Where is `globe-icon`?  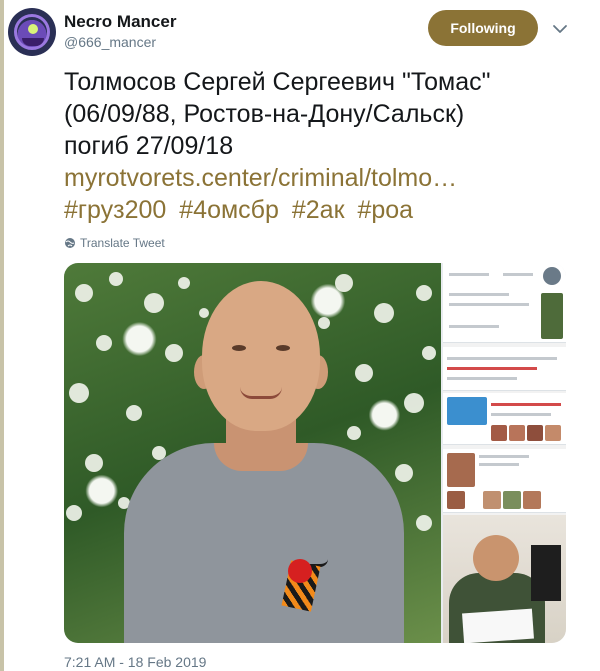
globe-icon is located at coordinates (70, 243).